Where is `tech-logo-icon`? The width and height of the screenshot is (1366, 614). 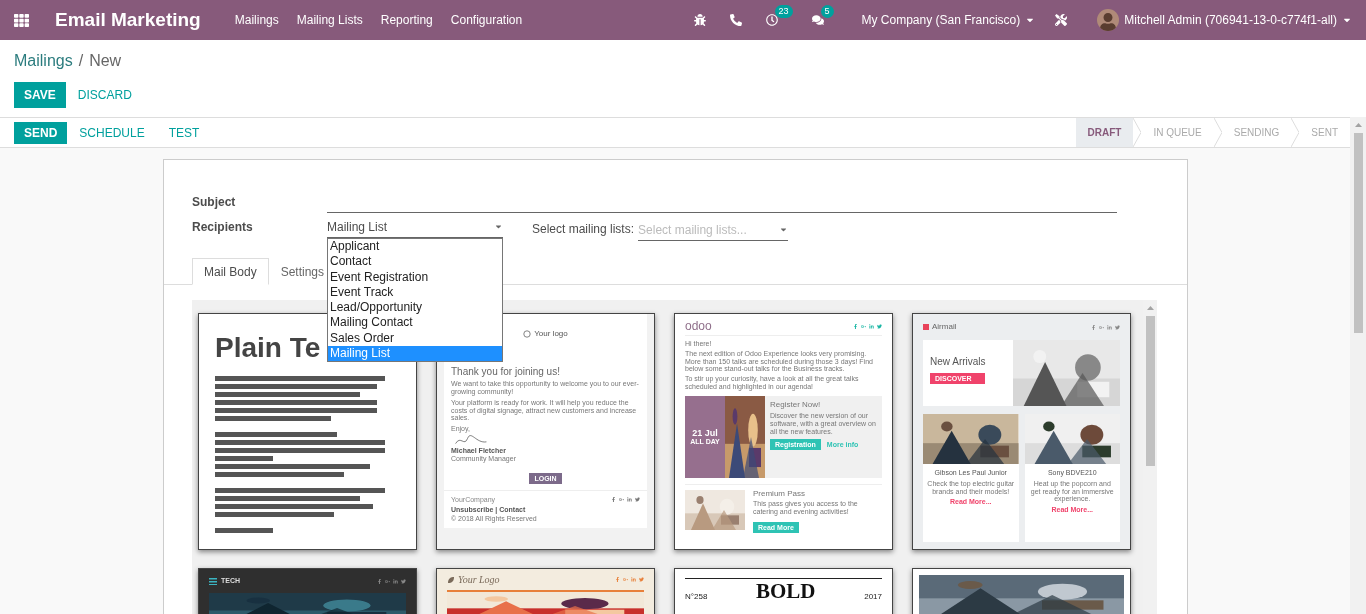
tech-logo-icon is located at coordinates (213, 581).